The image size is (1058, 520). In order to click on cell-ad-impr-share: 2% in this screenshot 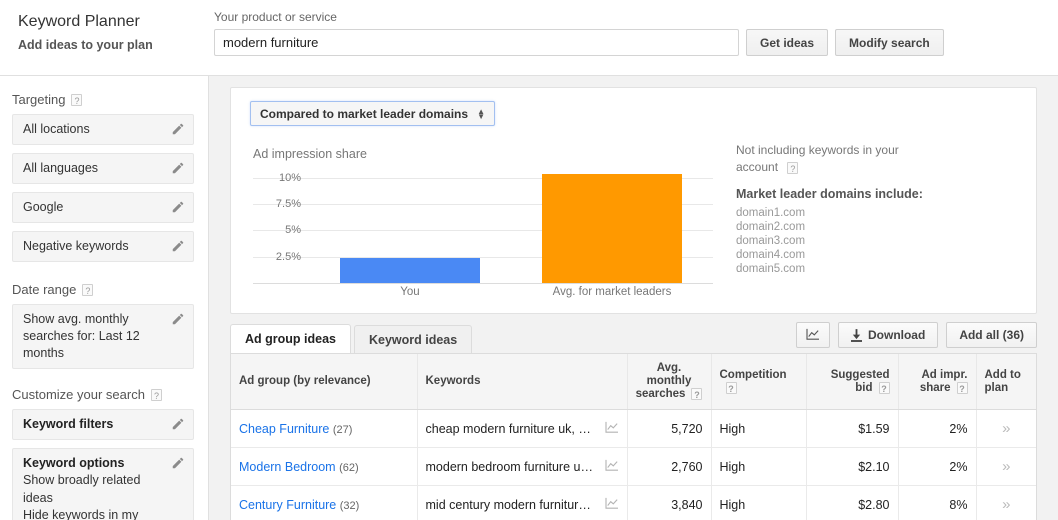, I will do `click(937, 429)`.